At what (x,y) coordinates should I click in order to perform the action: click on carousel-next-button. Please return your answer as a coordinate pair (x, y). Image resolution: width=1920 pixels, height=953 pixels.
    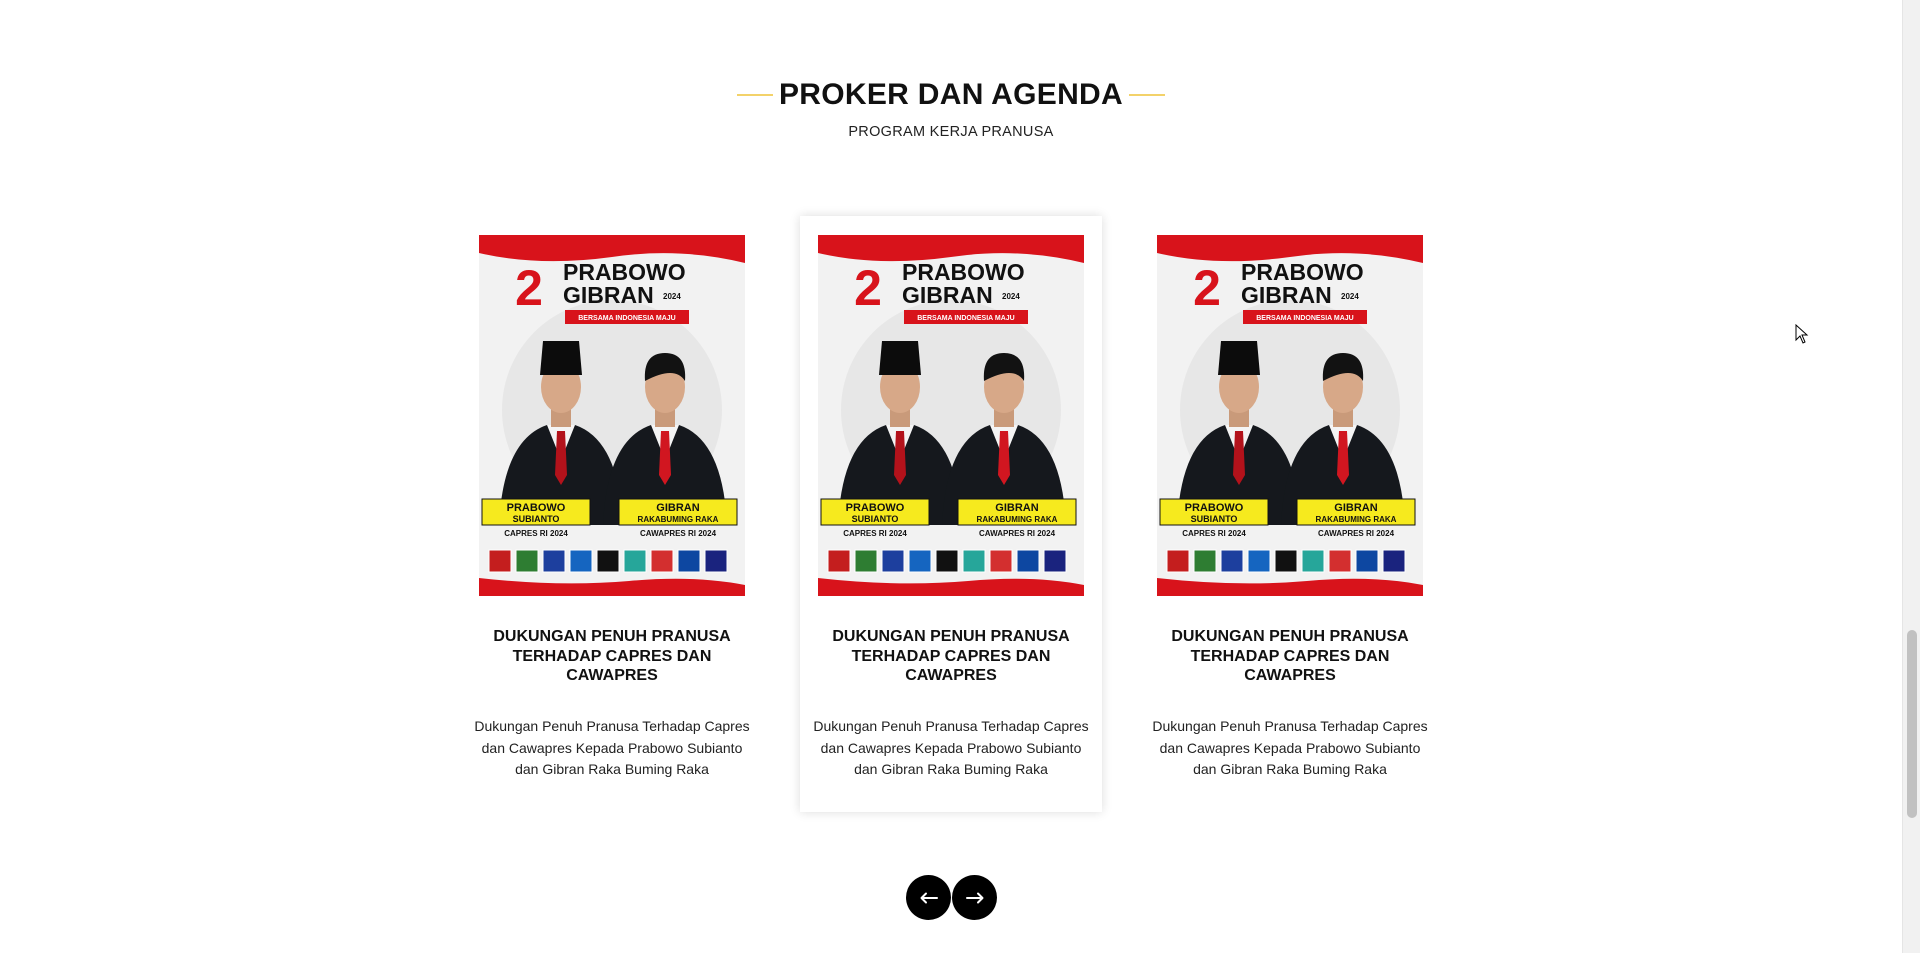
    Looking at the image, I should click on (974, 897).